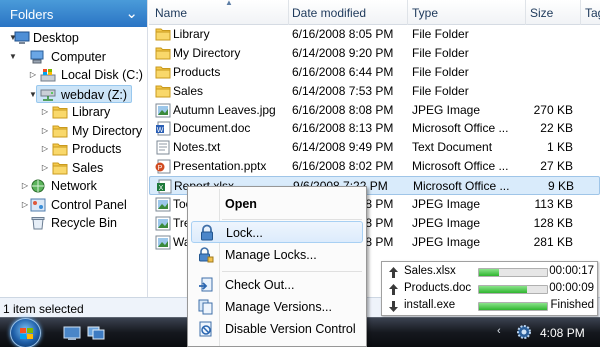  I want to click on menu-item-open: Open, so click(277, 204).